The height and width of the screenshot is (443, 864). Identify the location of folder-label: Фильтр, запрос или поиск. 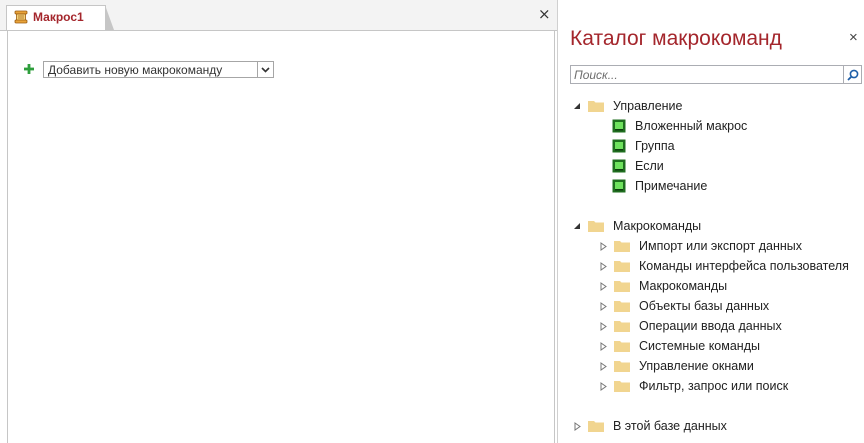
(714, 386).